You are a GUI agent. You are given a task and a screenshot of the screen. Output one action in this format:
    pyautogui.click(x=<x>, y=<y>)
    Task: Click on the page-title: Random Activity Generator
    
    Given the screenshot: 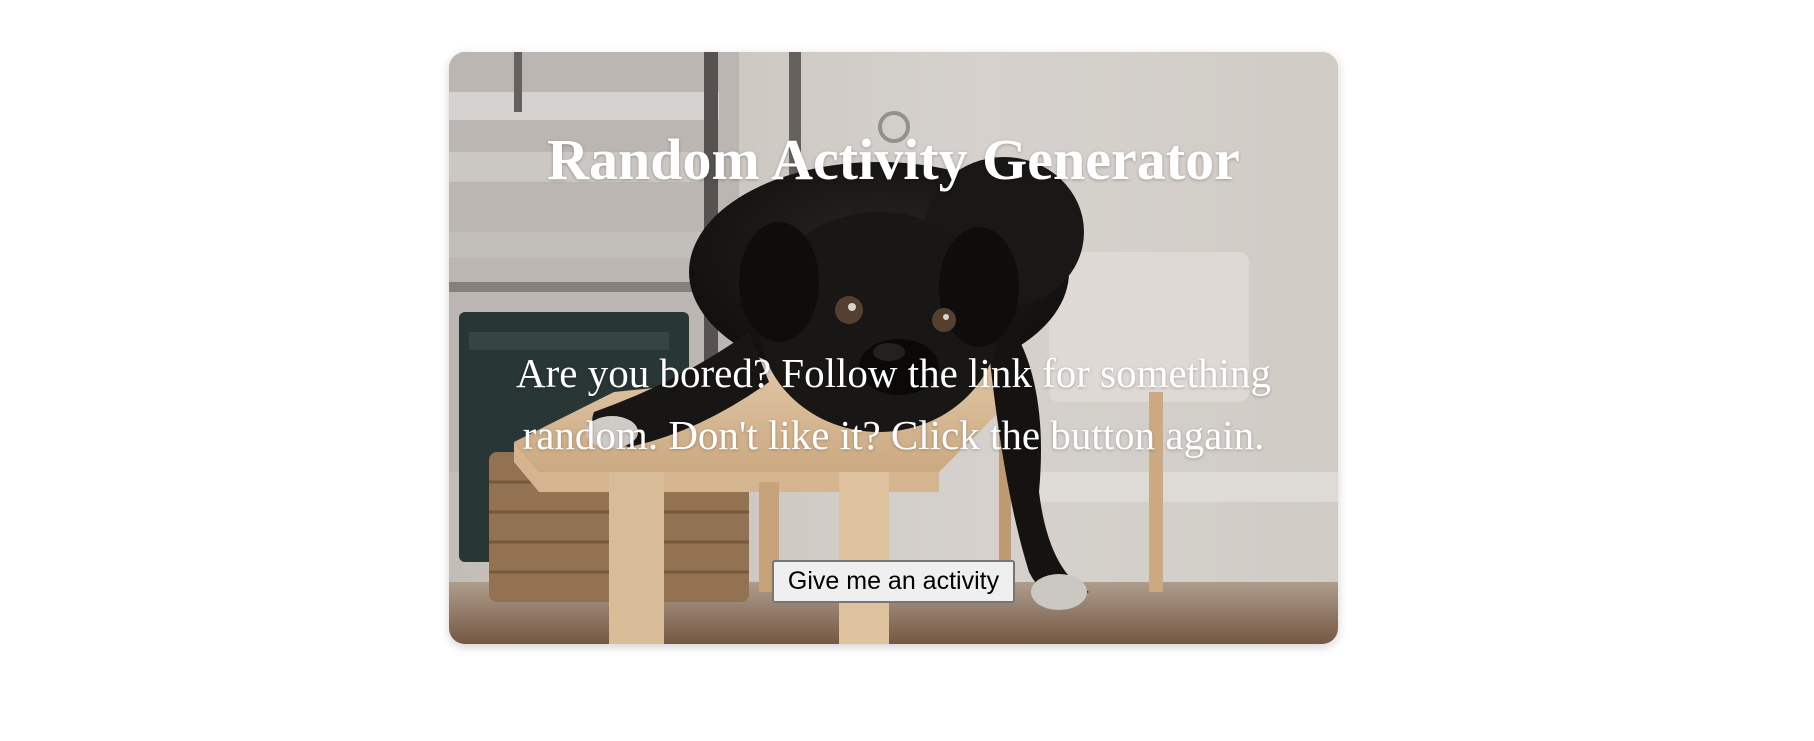 What is the action you would take?
    pyautogui.click(x=893, y=159)
    